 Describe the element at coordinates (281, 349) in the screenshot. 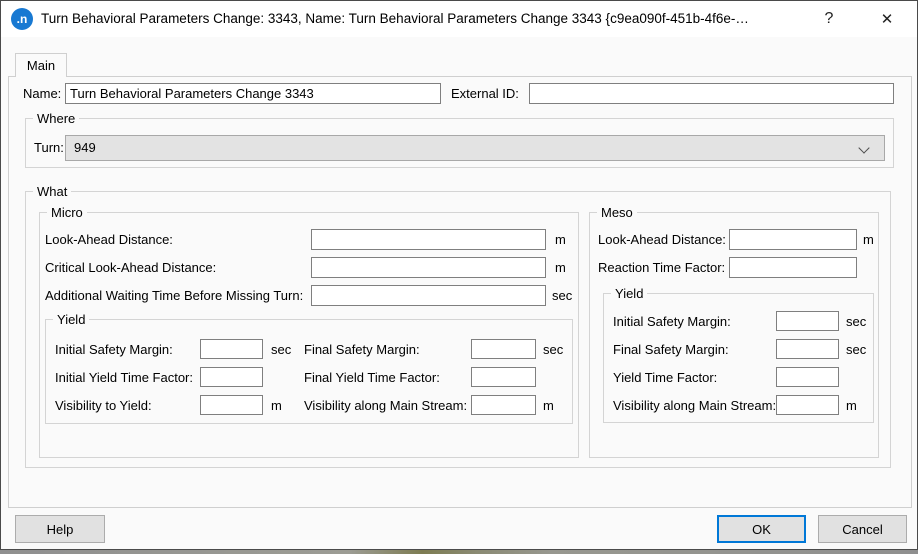

I see `micro-initial-safety-margin-unit: sec` at that location.